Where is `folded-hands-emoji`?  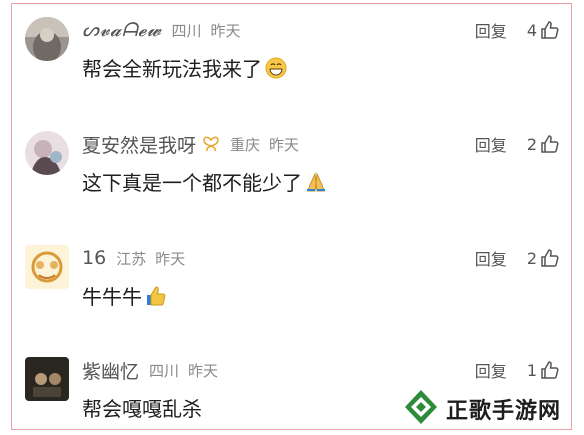 folded-hands-emoji is located at coordinates (316, 182).